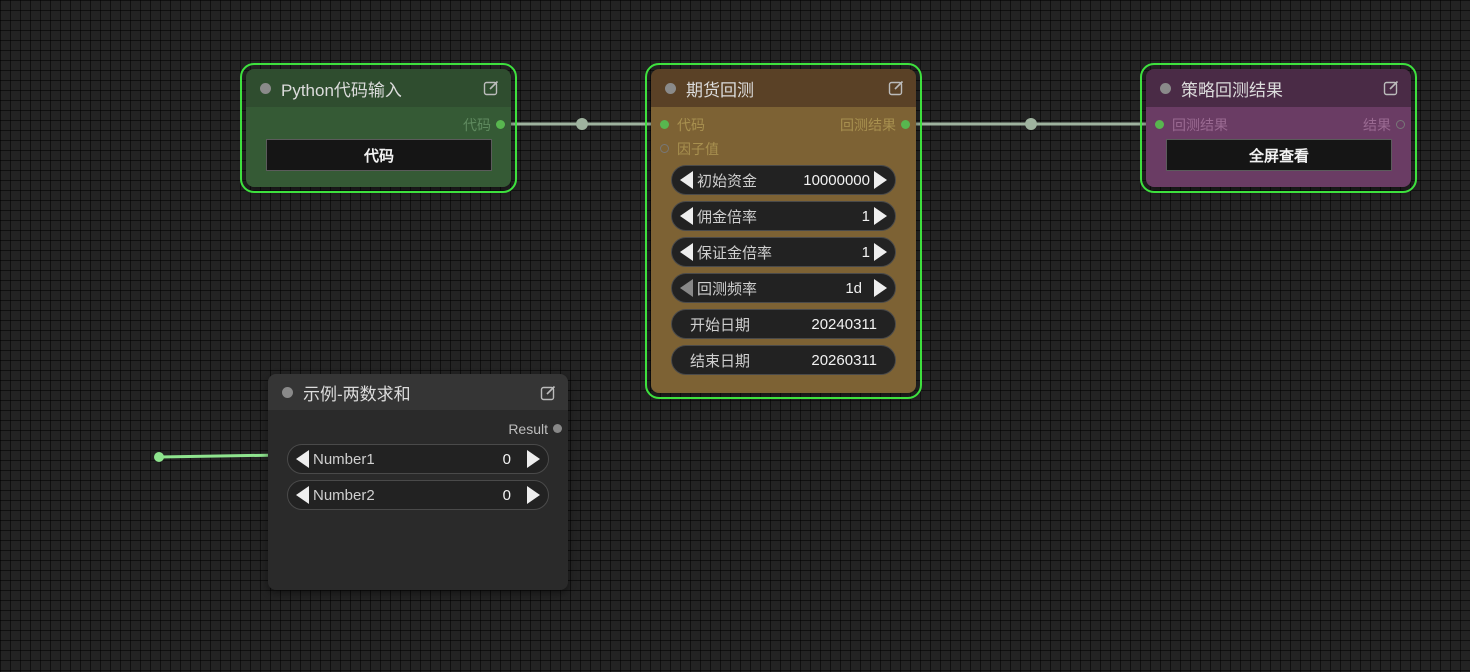 This screenshot has width=1470, height=672. I want to click on number-widget-commission: 佣金倍率 1, so click(783, 216).